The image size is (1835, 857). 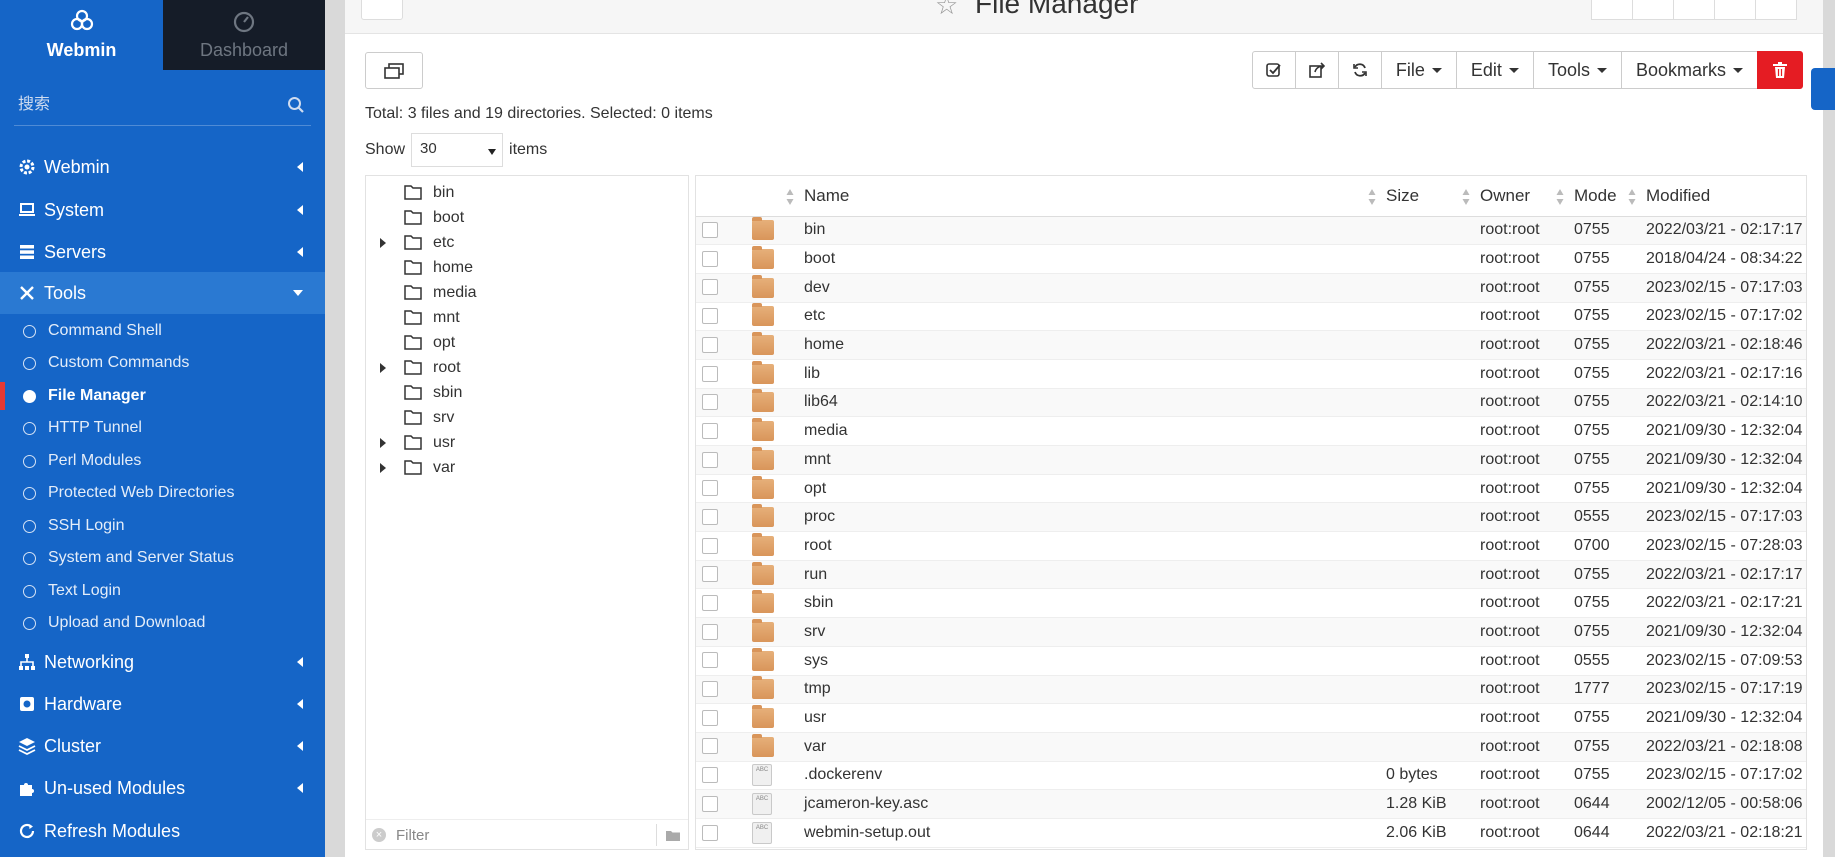 I want to click on file-name-link: jcameron-key.asc, so click(x=866, y=803).